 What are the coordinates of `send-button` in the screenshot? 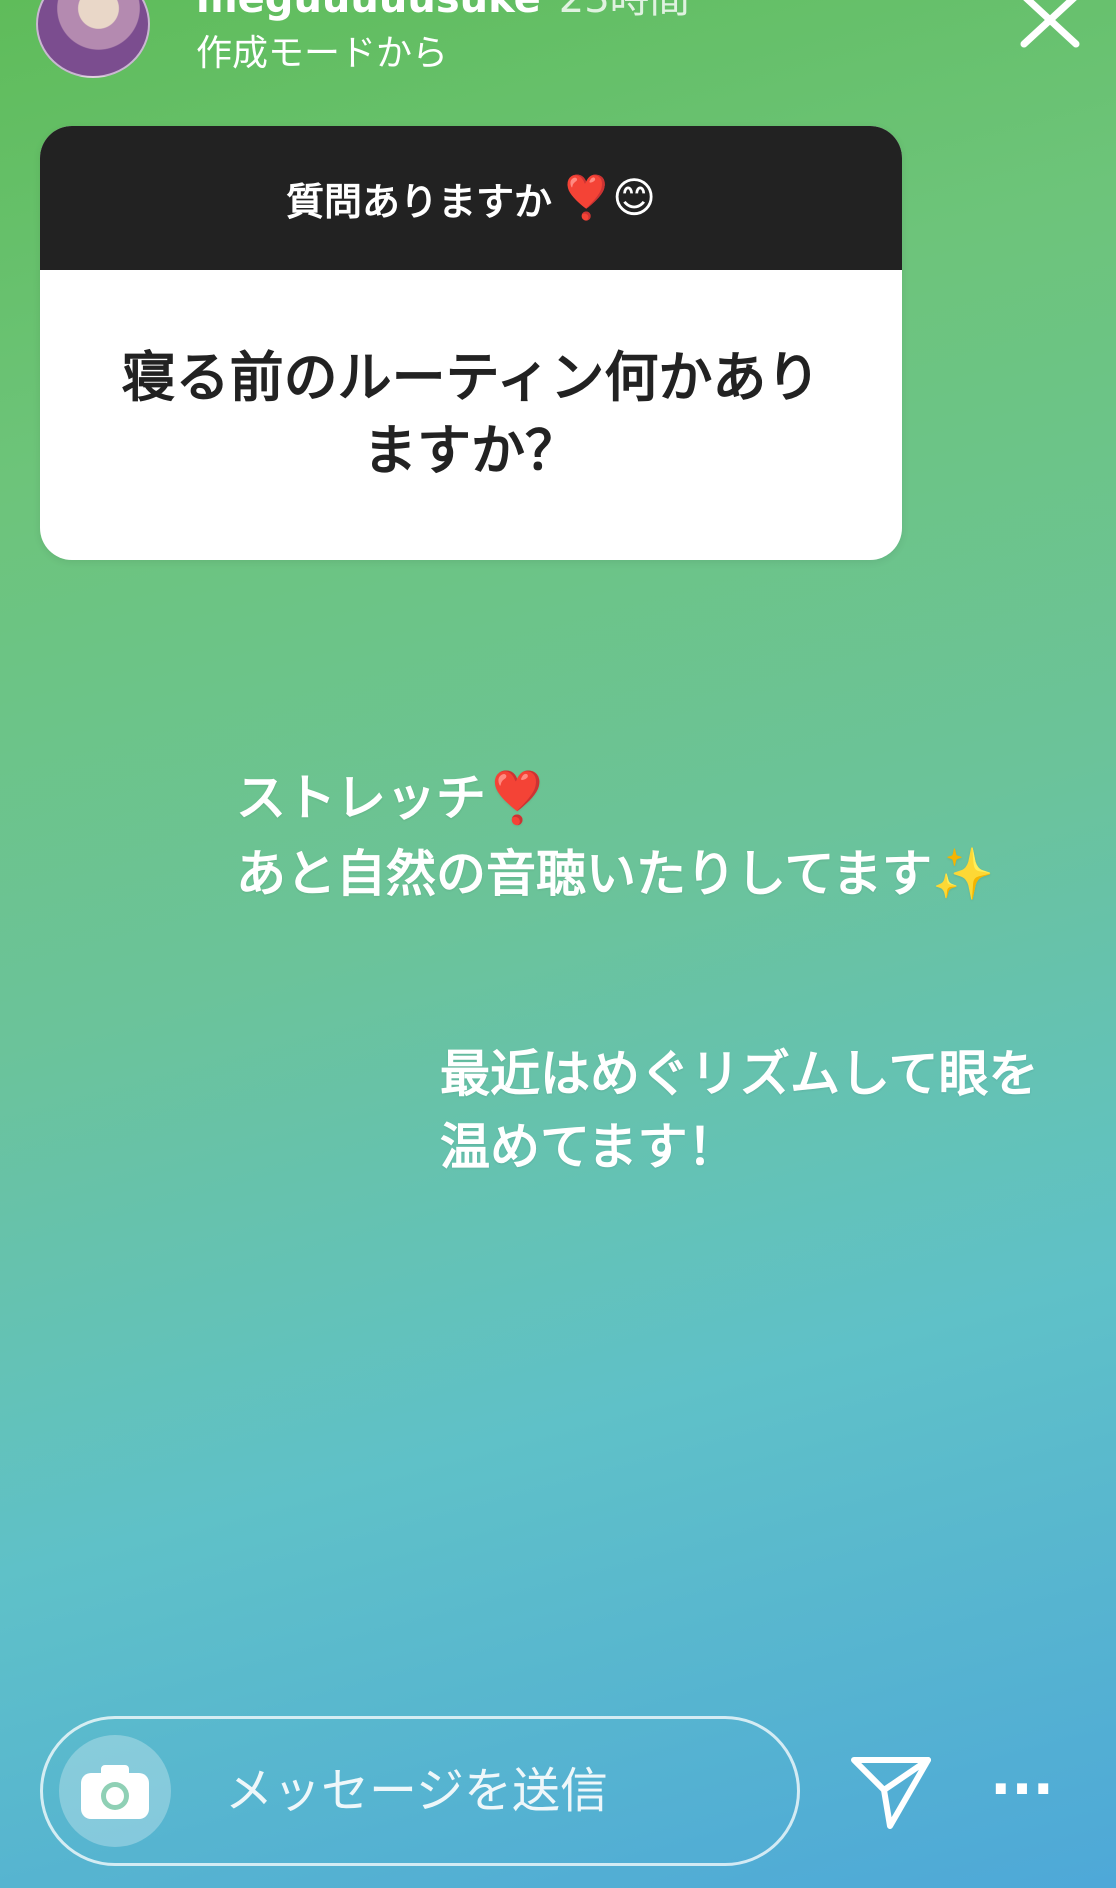 It's located at (891, 1791).